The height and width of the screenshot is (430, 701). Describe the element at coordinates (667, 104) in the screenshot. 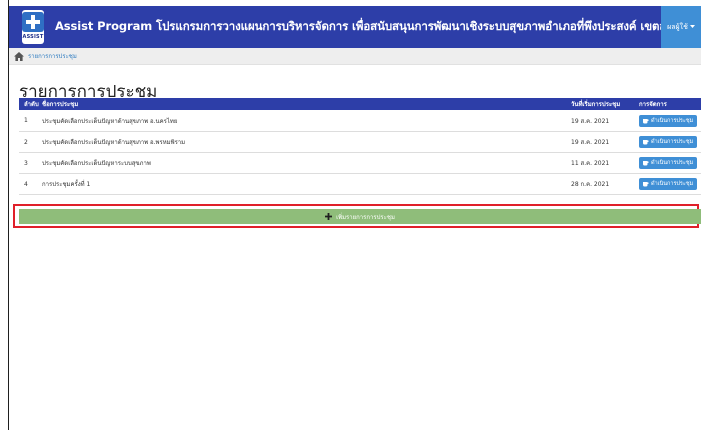

I see `header-action: การจัดการ` at that location.